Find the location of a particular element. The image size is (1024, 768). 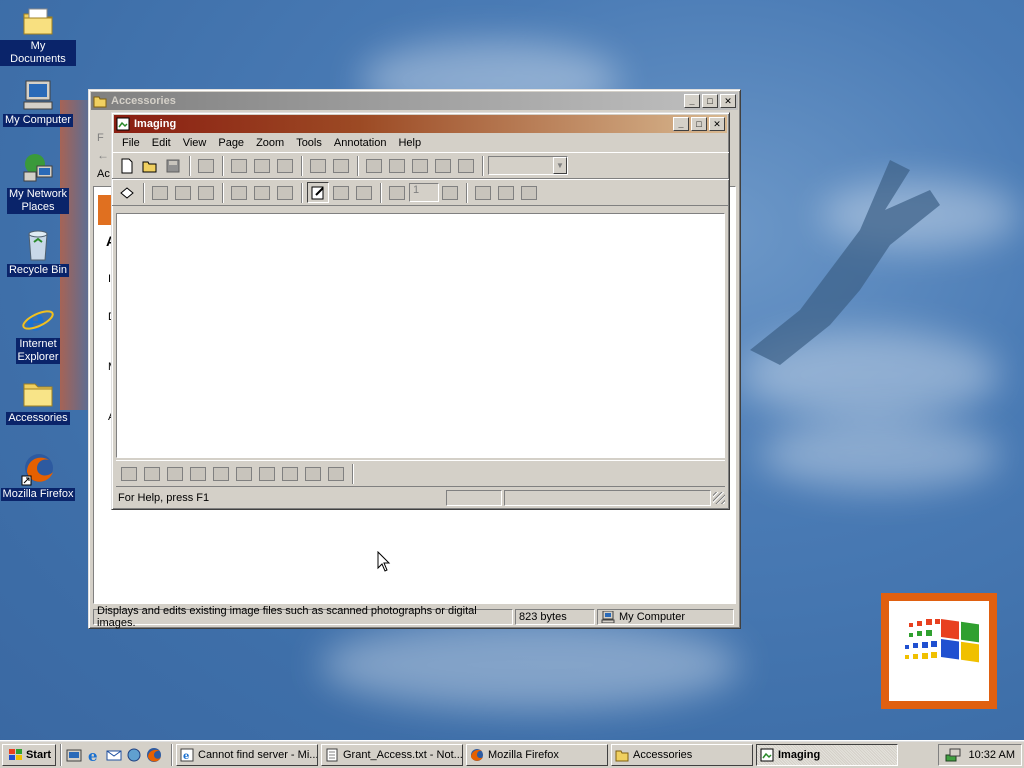

menu-tools: Tools is located at coordinates (309, 143).